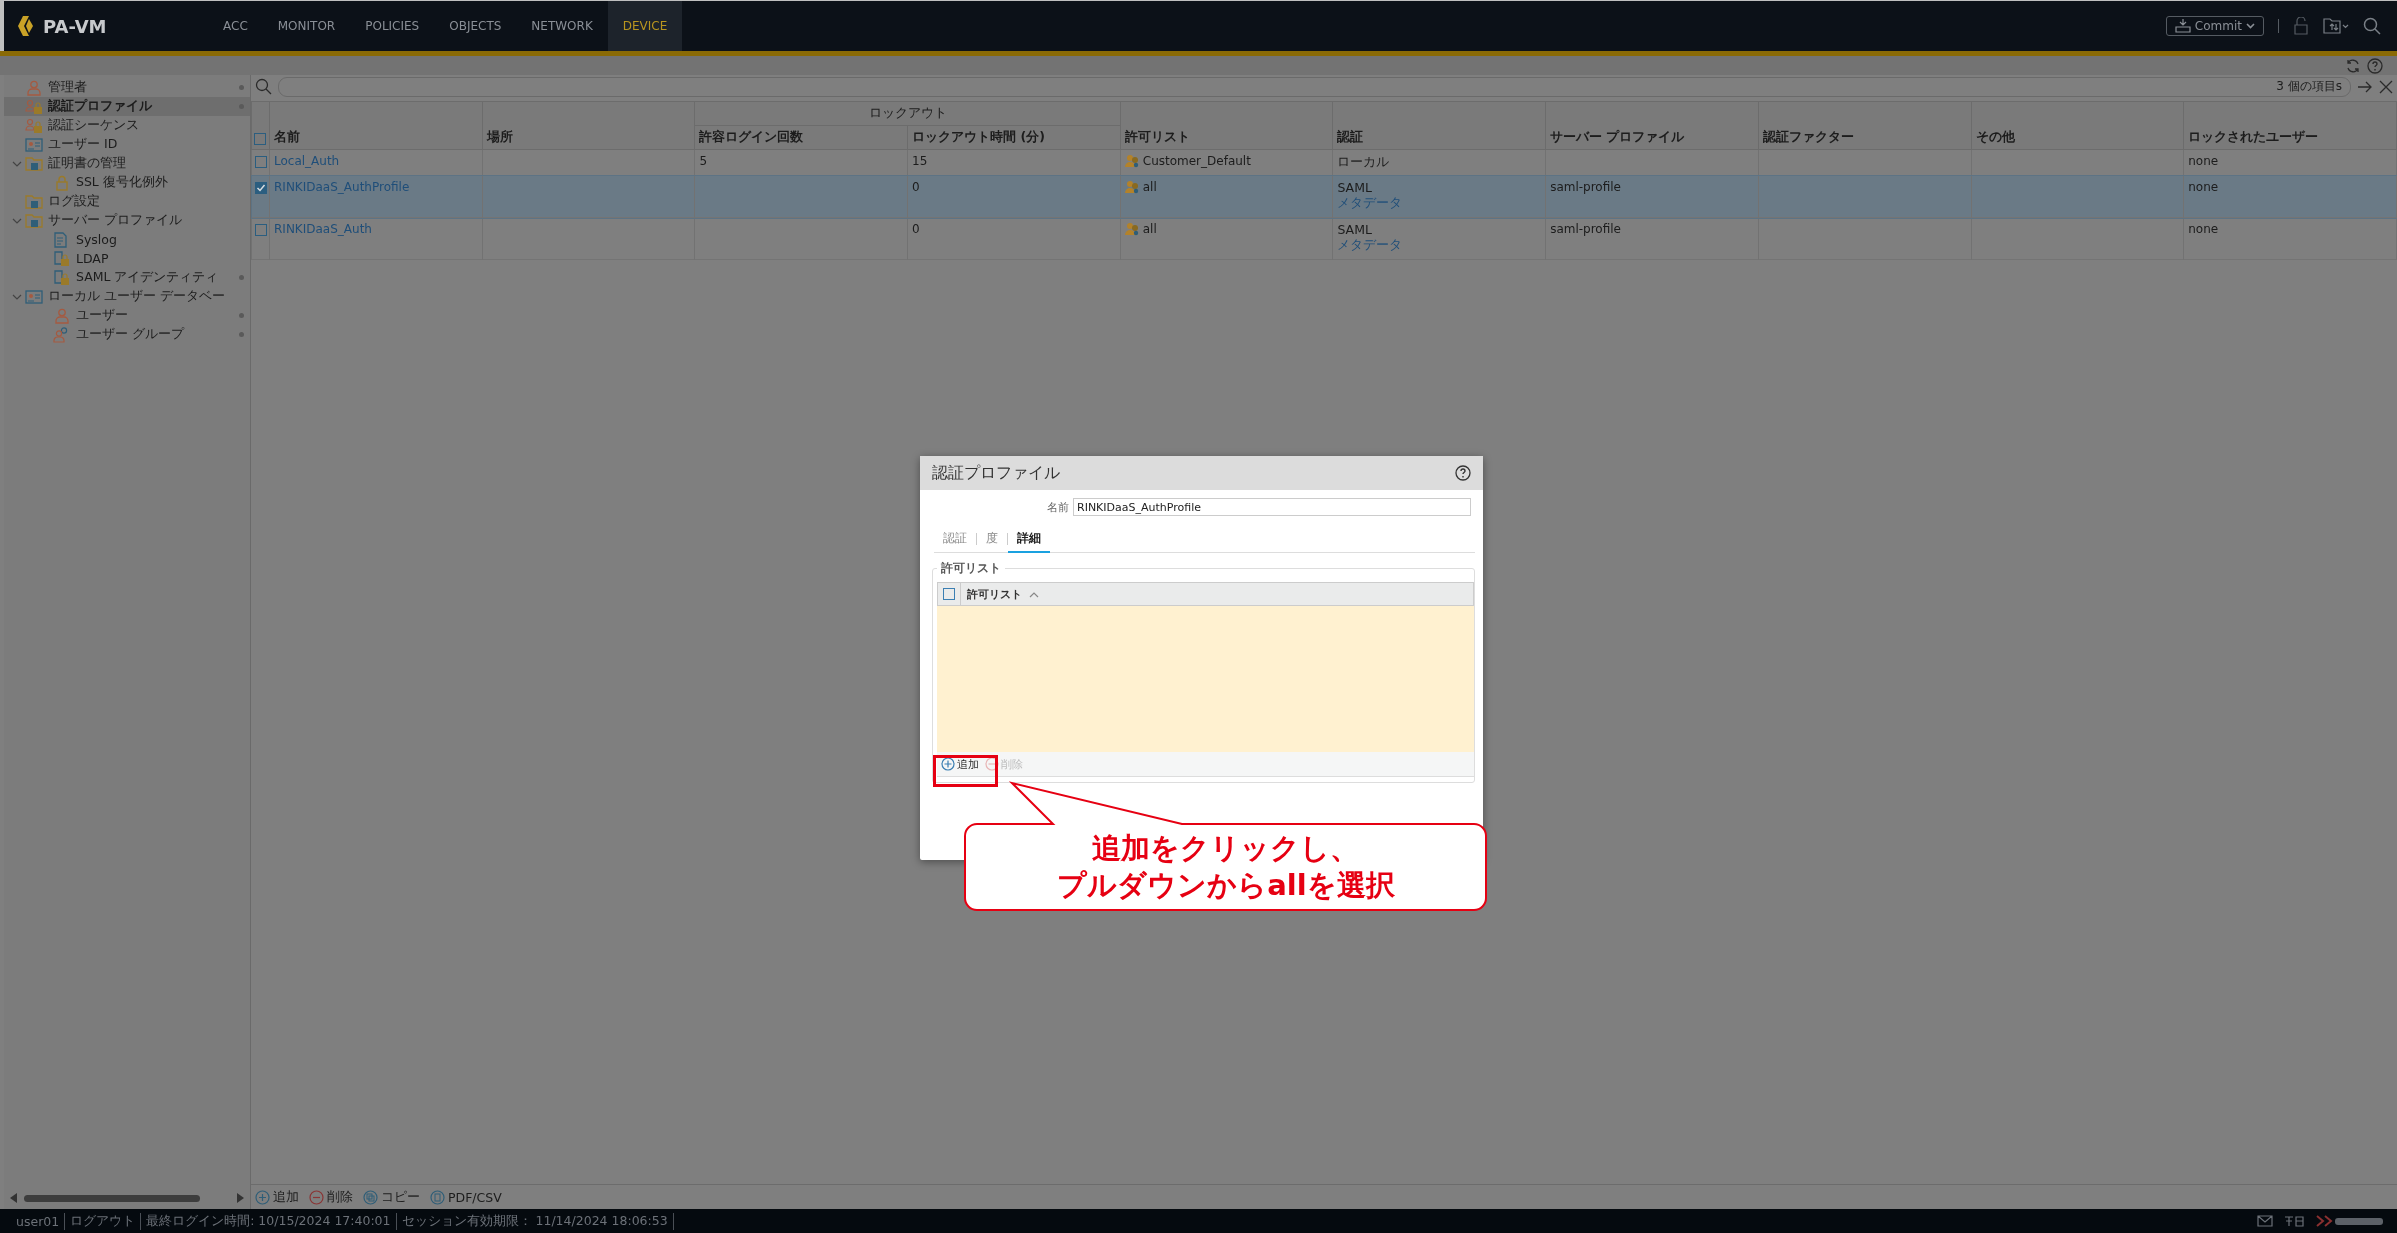 The height and width of the screenshot is (1233, 2397). Describe the element at coordinates (466, 1197) in the screenshot. I see `toolbar-button: PDF/CSV` at that location.